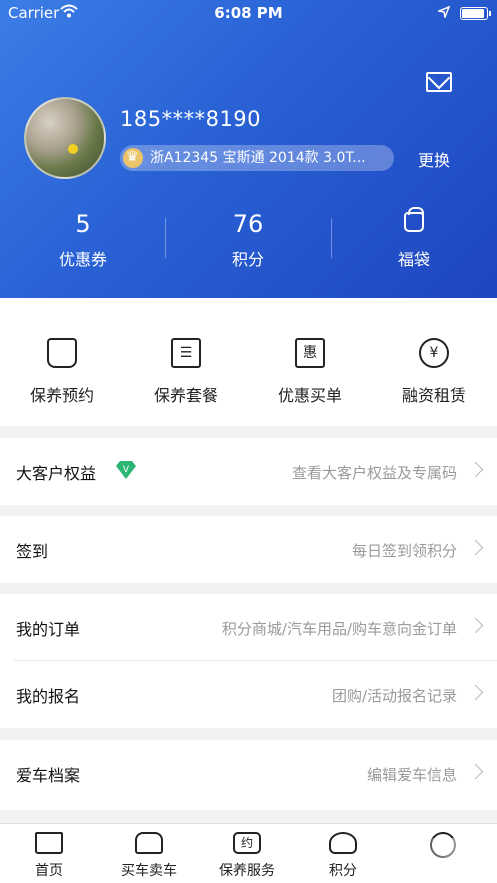 The height and width of the screenshot is (883, 497). I want to click on watermark-overlay, so click(448, 860).